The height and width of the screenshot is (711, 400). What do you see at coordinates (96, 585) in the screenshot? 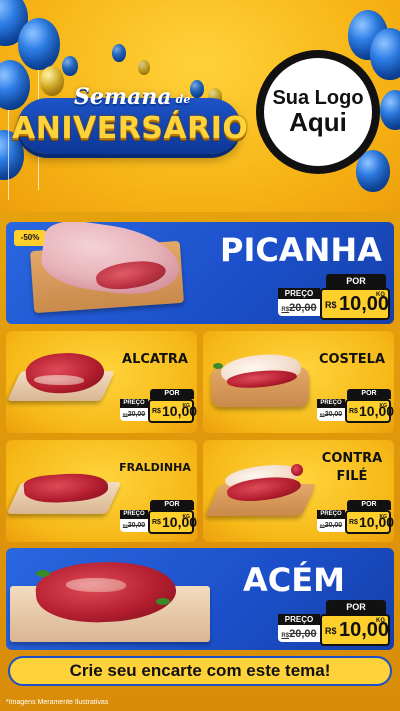
I see `acem-fat` at bounding box center [96, 585].